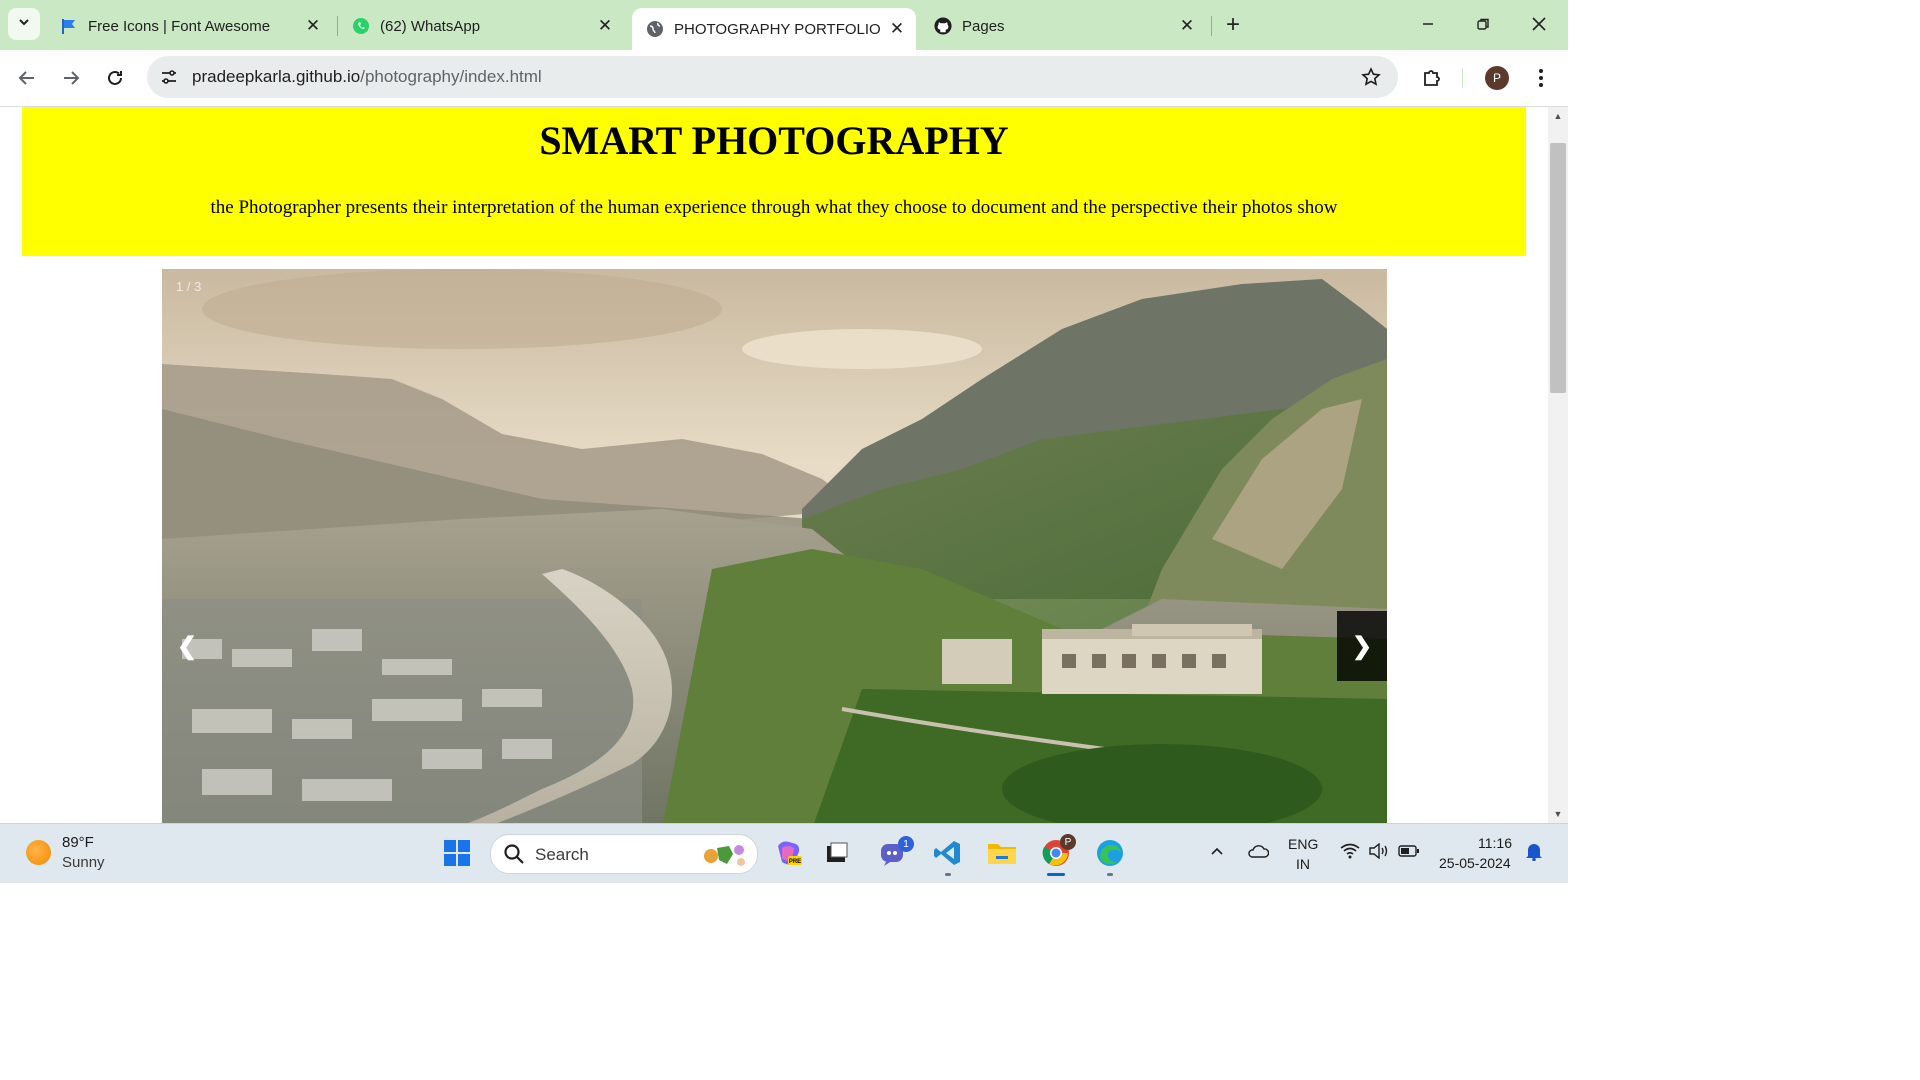  What do you see at coordinates (1497, 78) in the screenshot?
I see `profile-avatar: P` at bounding box center [1497, 78].